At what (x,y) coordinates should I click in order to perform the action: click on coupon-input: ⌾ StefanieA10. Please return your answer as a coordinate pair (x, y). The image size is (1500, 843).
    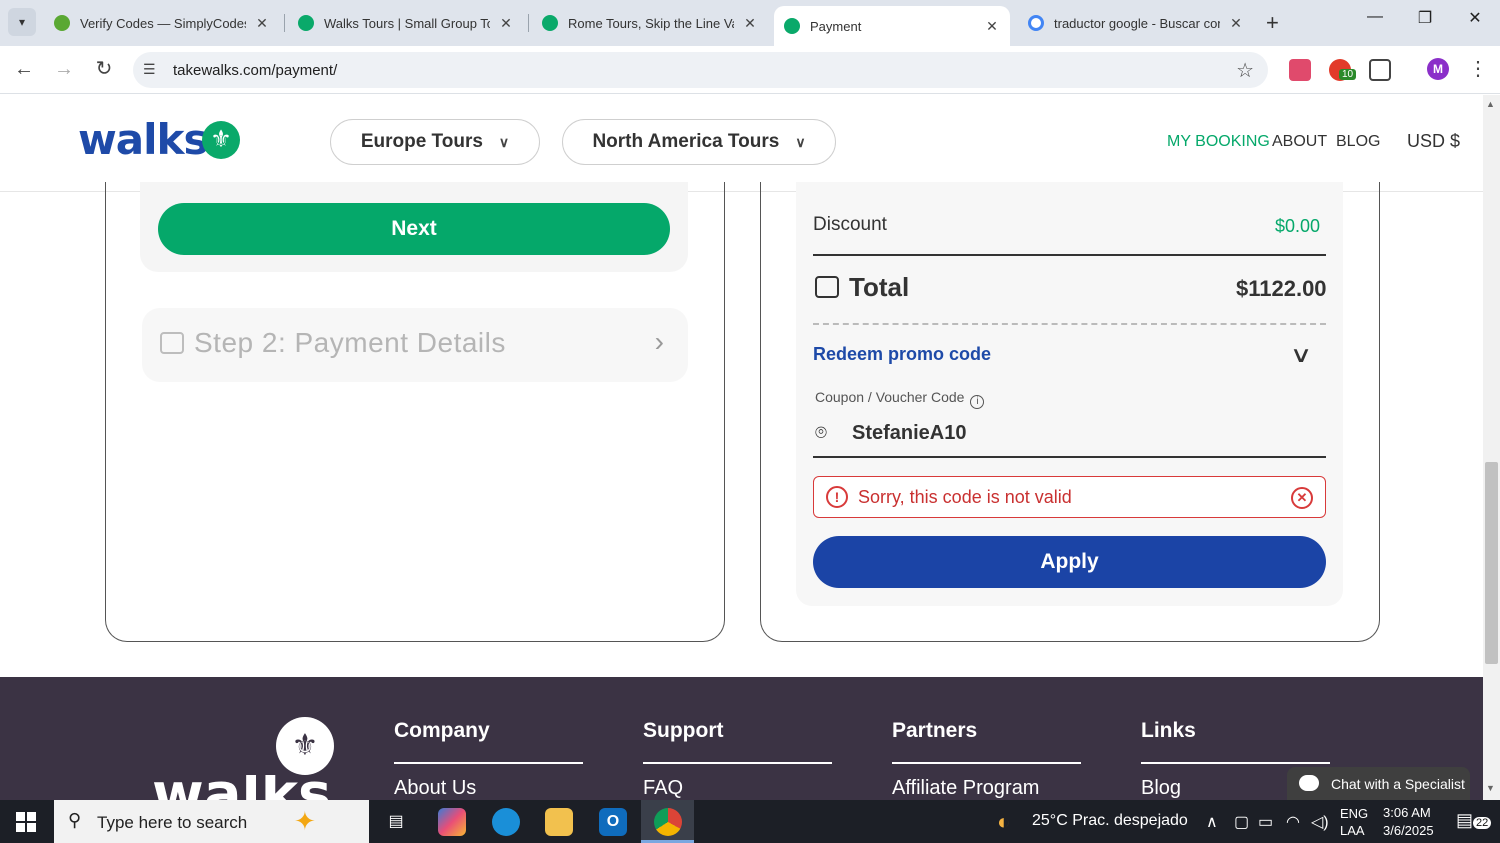
    Looking at the image, I should click on (1069, 436).